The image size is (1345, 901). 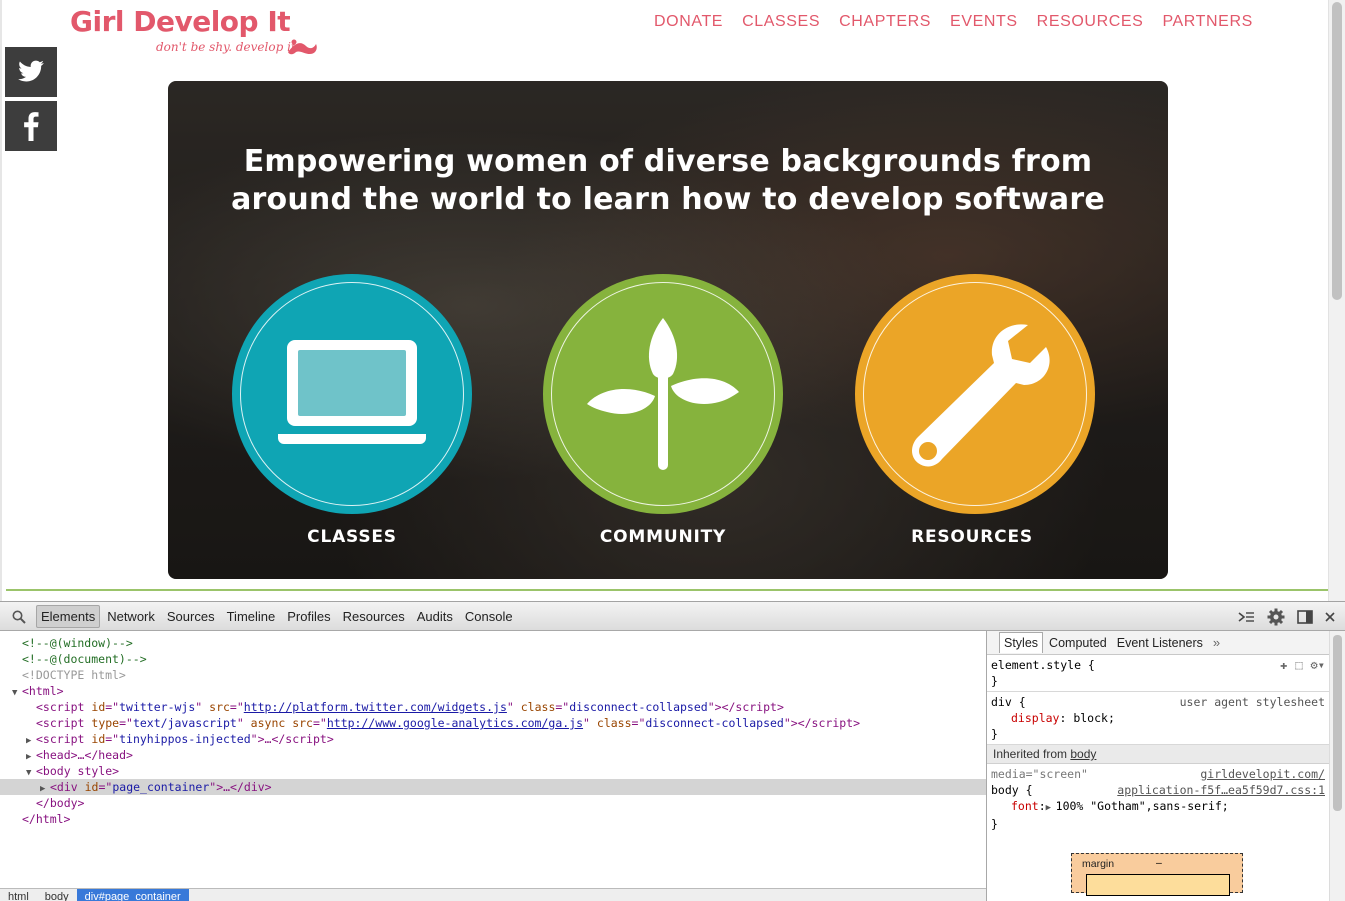 What do you see at coordinates (493, 819) in the screenshot?
I see `dom-node-html-close: </html>` at bounding box center [493, 819].